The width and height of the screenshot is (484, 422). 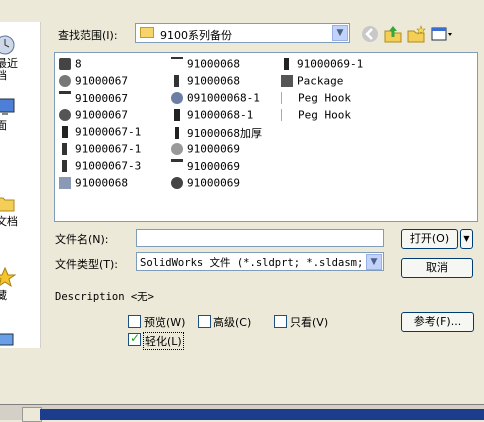 What do you see at coordinates (163, 341) in the screenshot?
I see `lightweight-label: 轻化(L)` at bounding box center [163, 341].